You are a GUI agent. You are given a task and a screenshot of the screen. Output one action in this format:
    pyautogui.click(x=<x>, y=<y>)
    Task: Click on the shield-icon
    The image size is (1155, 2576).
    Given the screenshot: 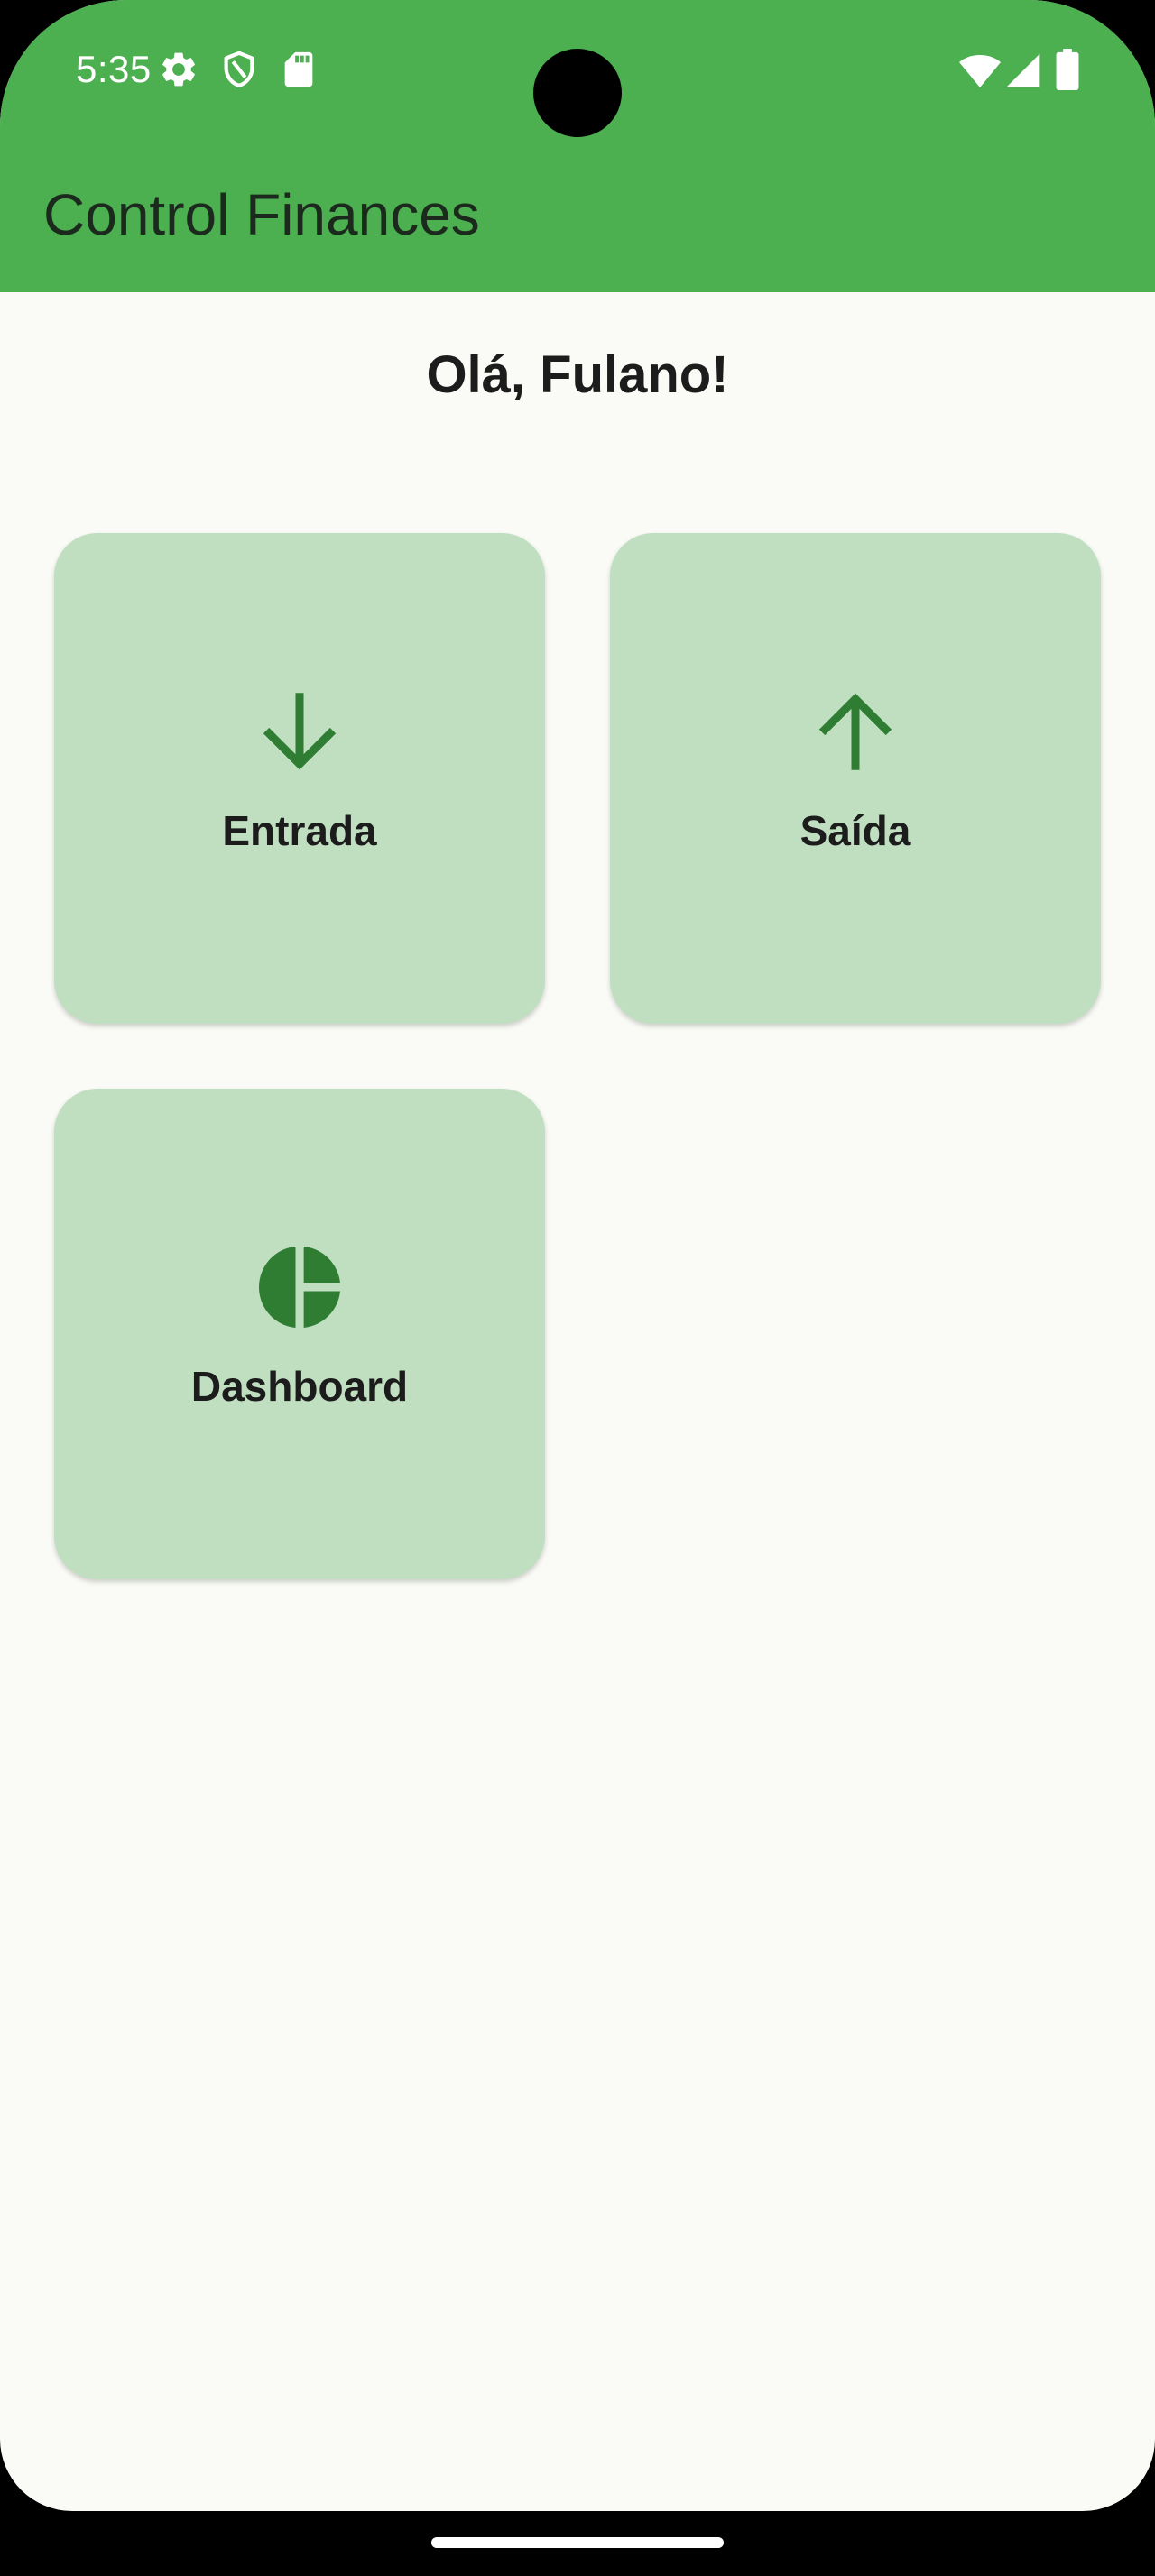 What is the action you would take?
    pyautogui.click(x=239, y=69)
    